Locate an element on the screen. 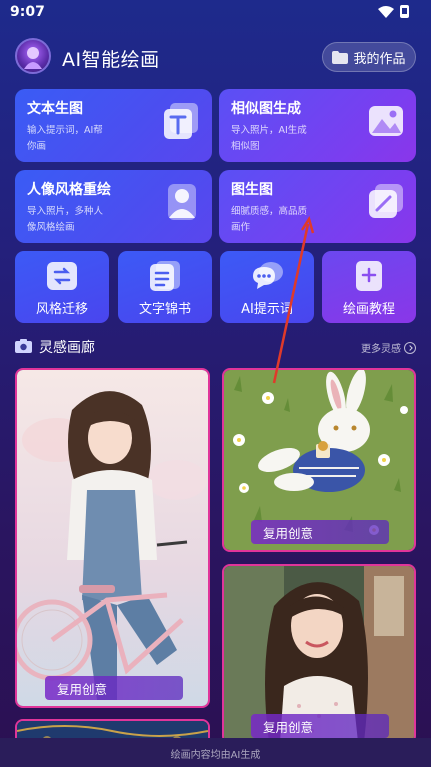 The image size is (431, 767). image-landscape-icon is located at coordinates (386, 121).